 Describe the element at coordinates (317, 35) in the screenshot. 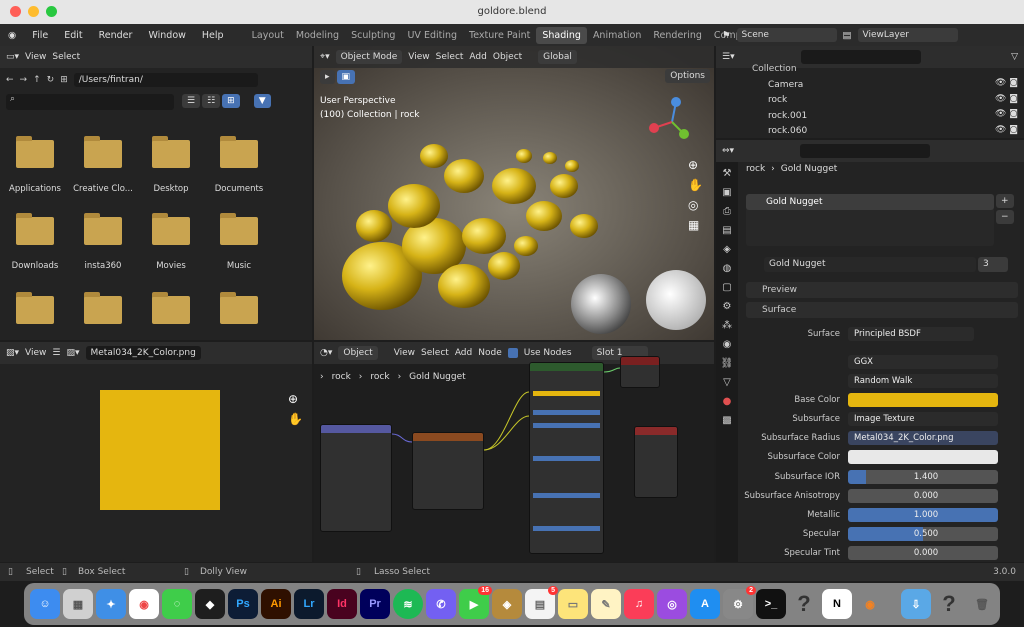

I see `tab-modeling: Modeling` at that location.